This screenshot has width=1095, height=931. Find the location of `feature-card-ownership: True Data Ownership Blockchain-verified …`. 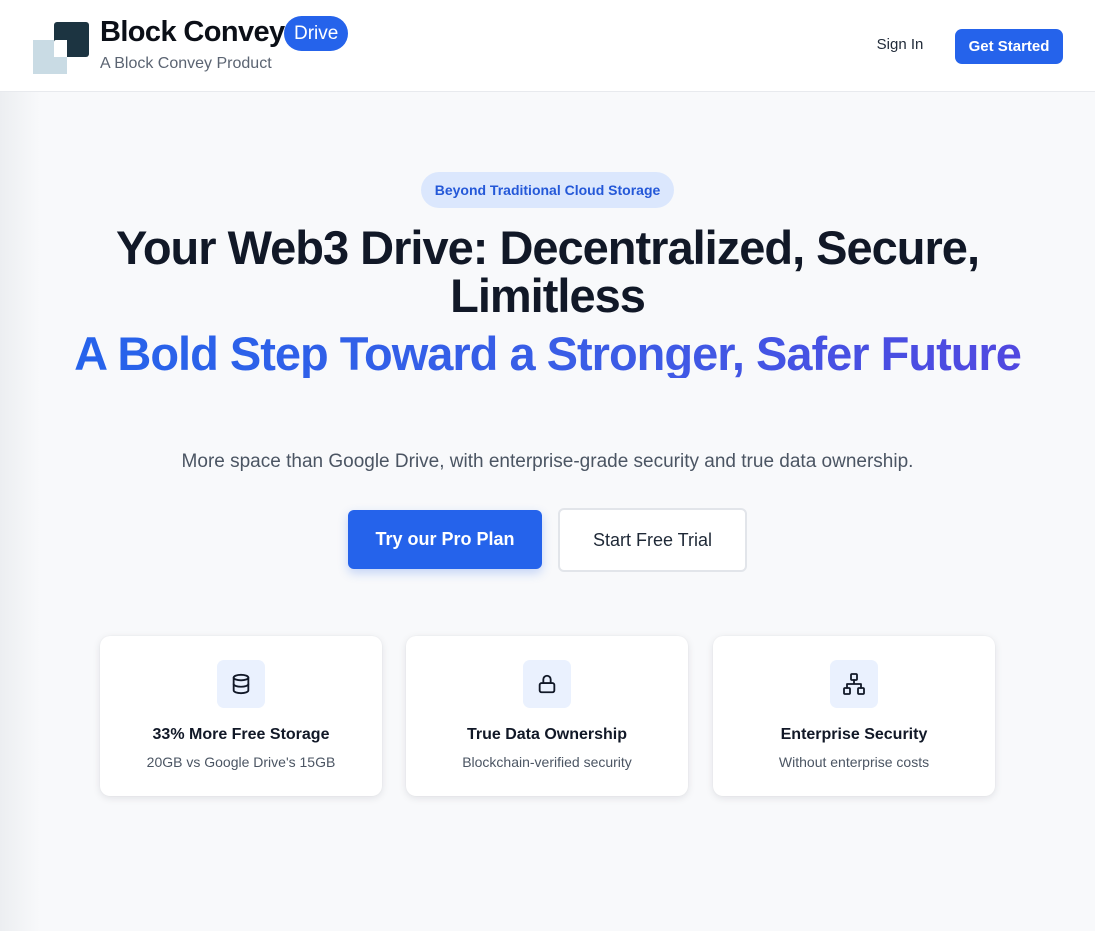

feature-card-ownership: True Data Ownership Blockchain-verified … is located at coordinates (547, 716).